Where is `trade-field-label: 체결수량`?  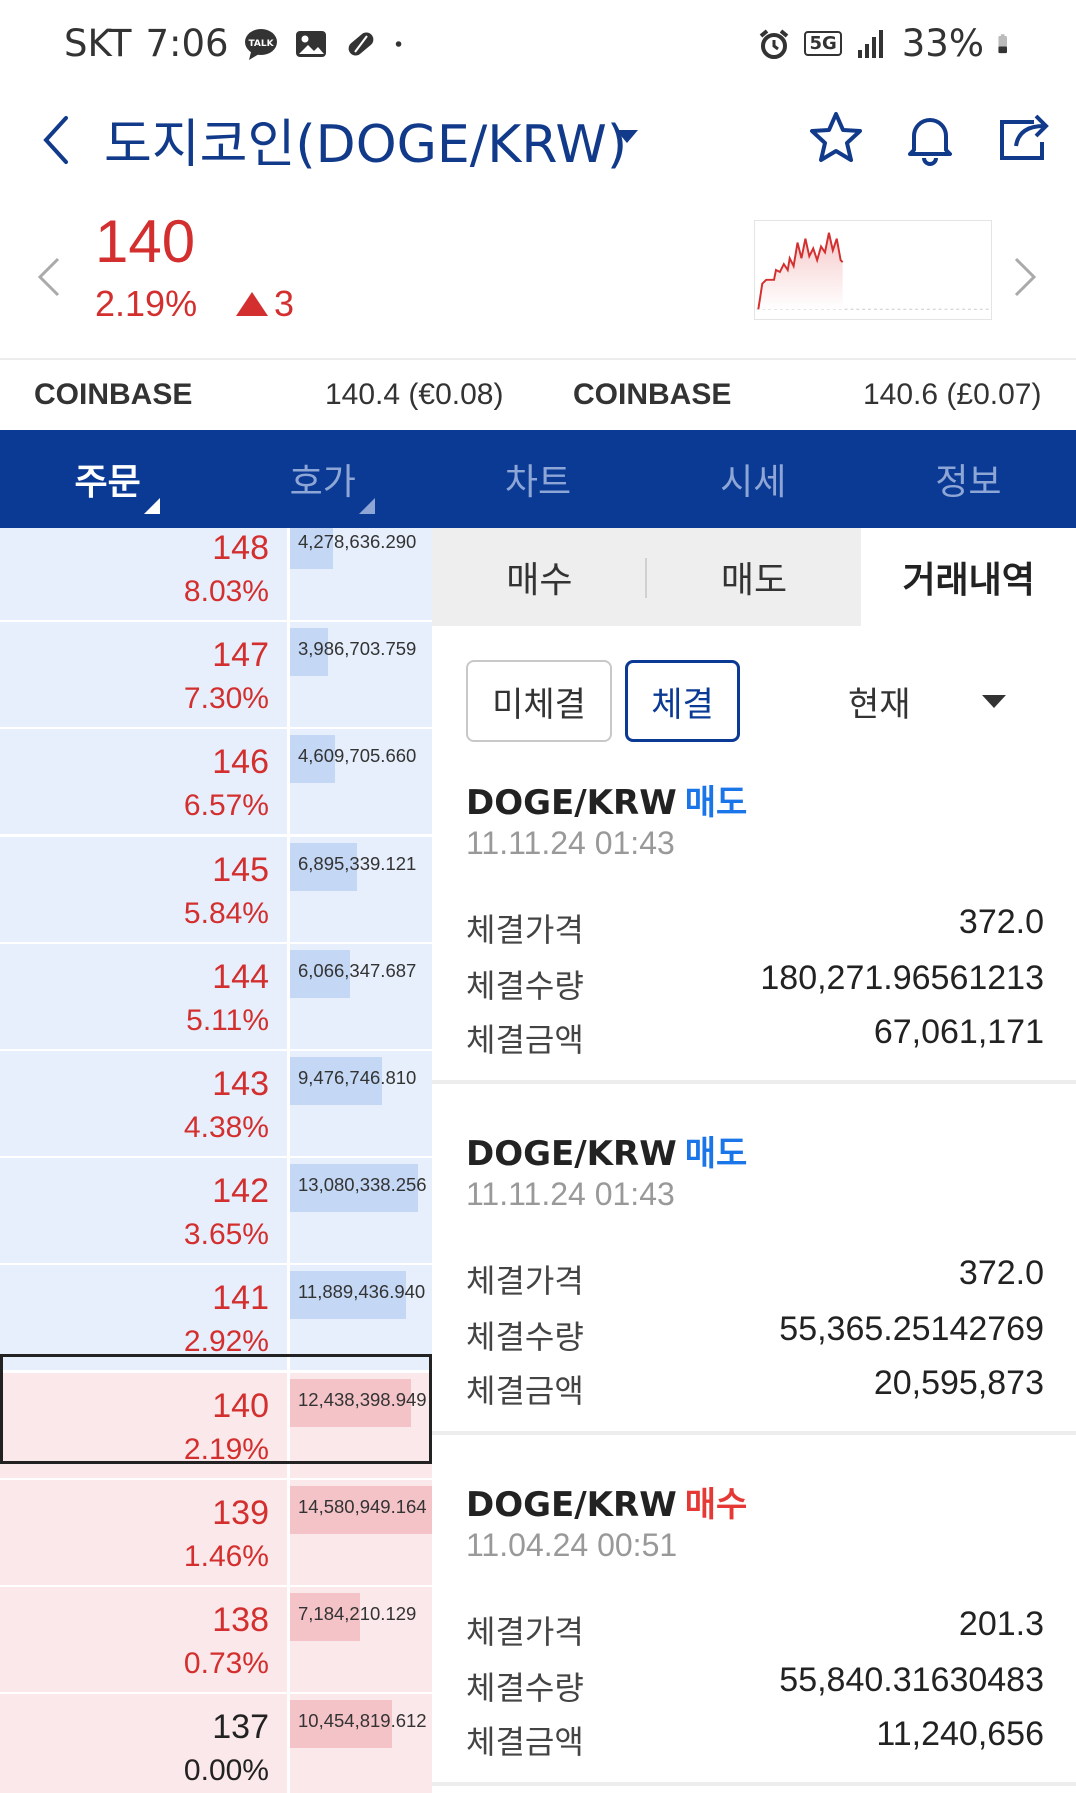
trade-field-label: 체결수량 is located at coordinates (525, 986).